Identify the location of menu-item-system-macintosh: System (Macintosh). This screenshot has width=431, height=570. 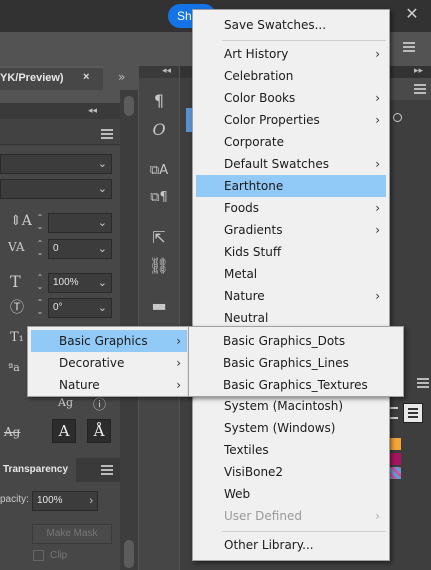
(291, 406).